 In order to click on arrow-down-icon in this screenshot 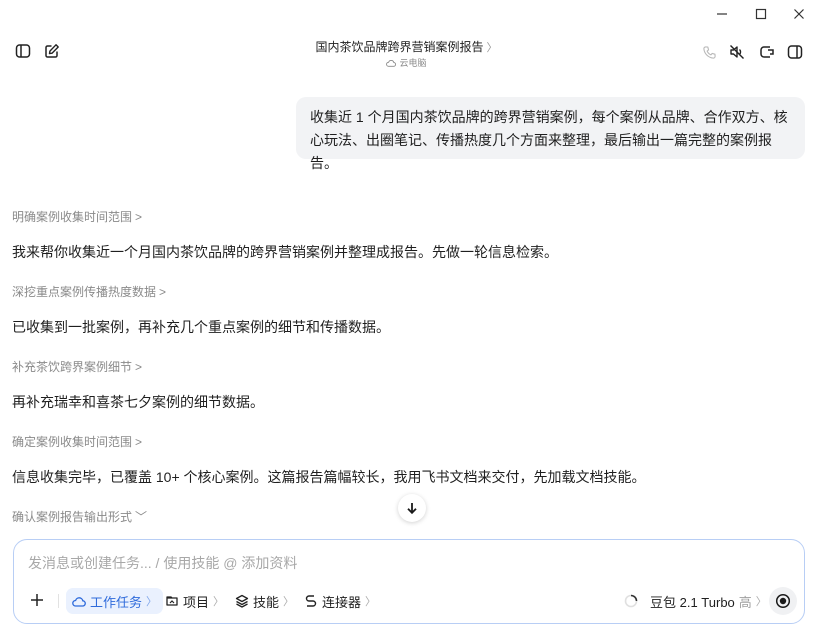, I will do `click(412, 509)`.